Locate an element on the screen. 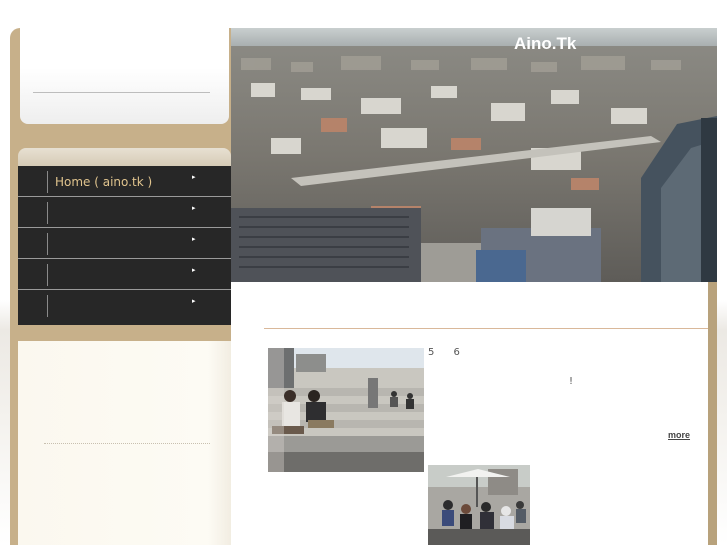  nav-item-4: ▸ is located at coordinates (124, 274).